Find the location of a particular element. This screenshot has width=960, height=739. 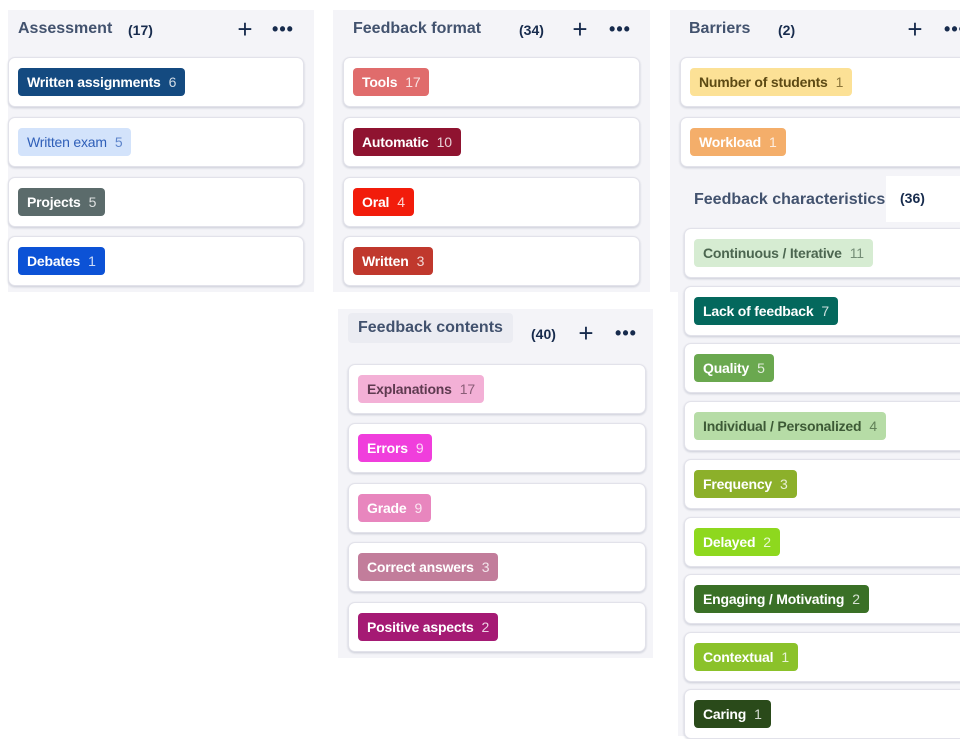

tag: Number of students 1 is located at coordinates (771, 82).